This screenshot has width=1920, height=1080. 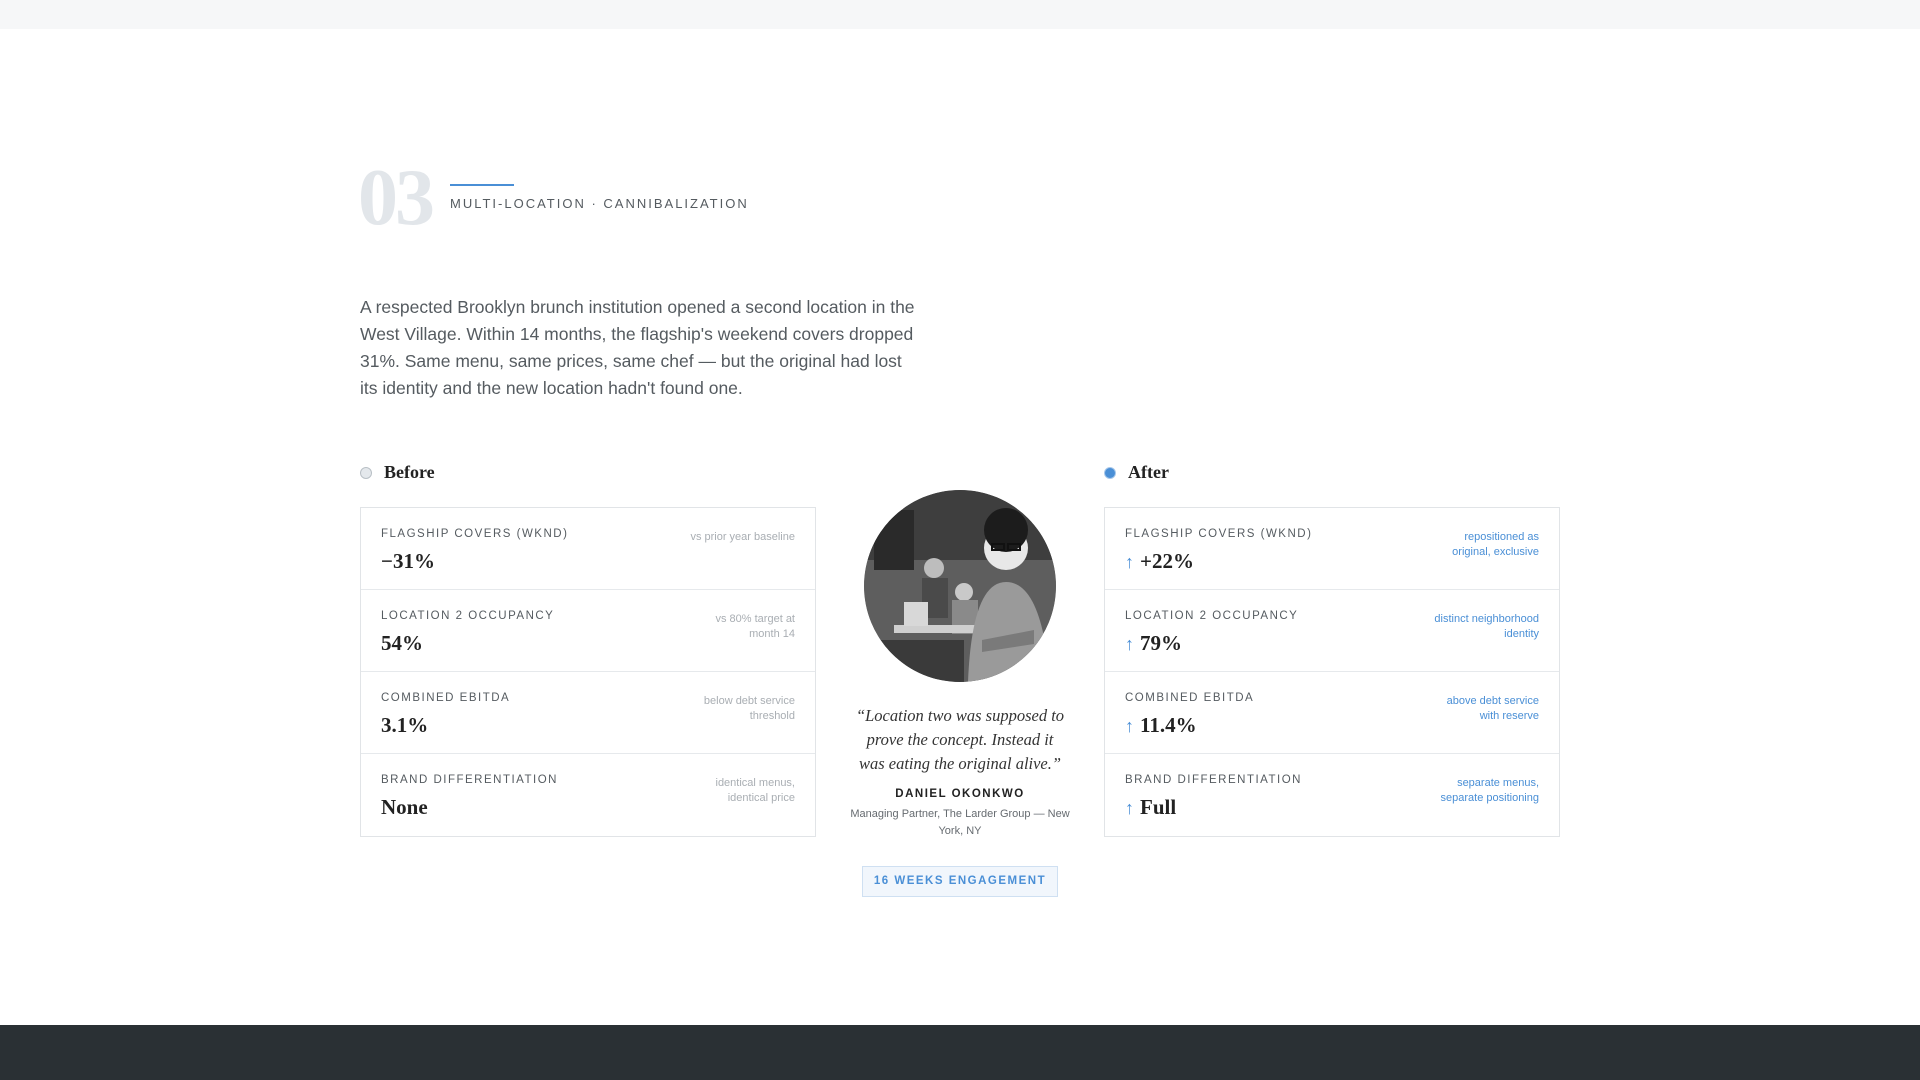 I want to click on metric-value: −31%, so click(x=588, y=561).